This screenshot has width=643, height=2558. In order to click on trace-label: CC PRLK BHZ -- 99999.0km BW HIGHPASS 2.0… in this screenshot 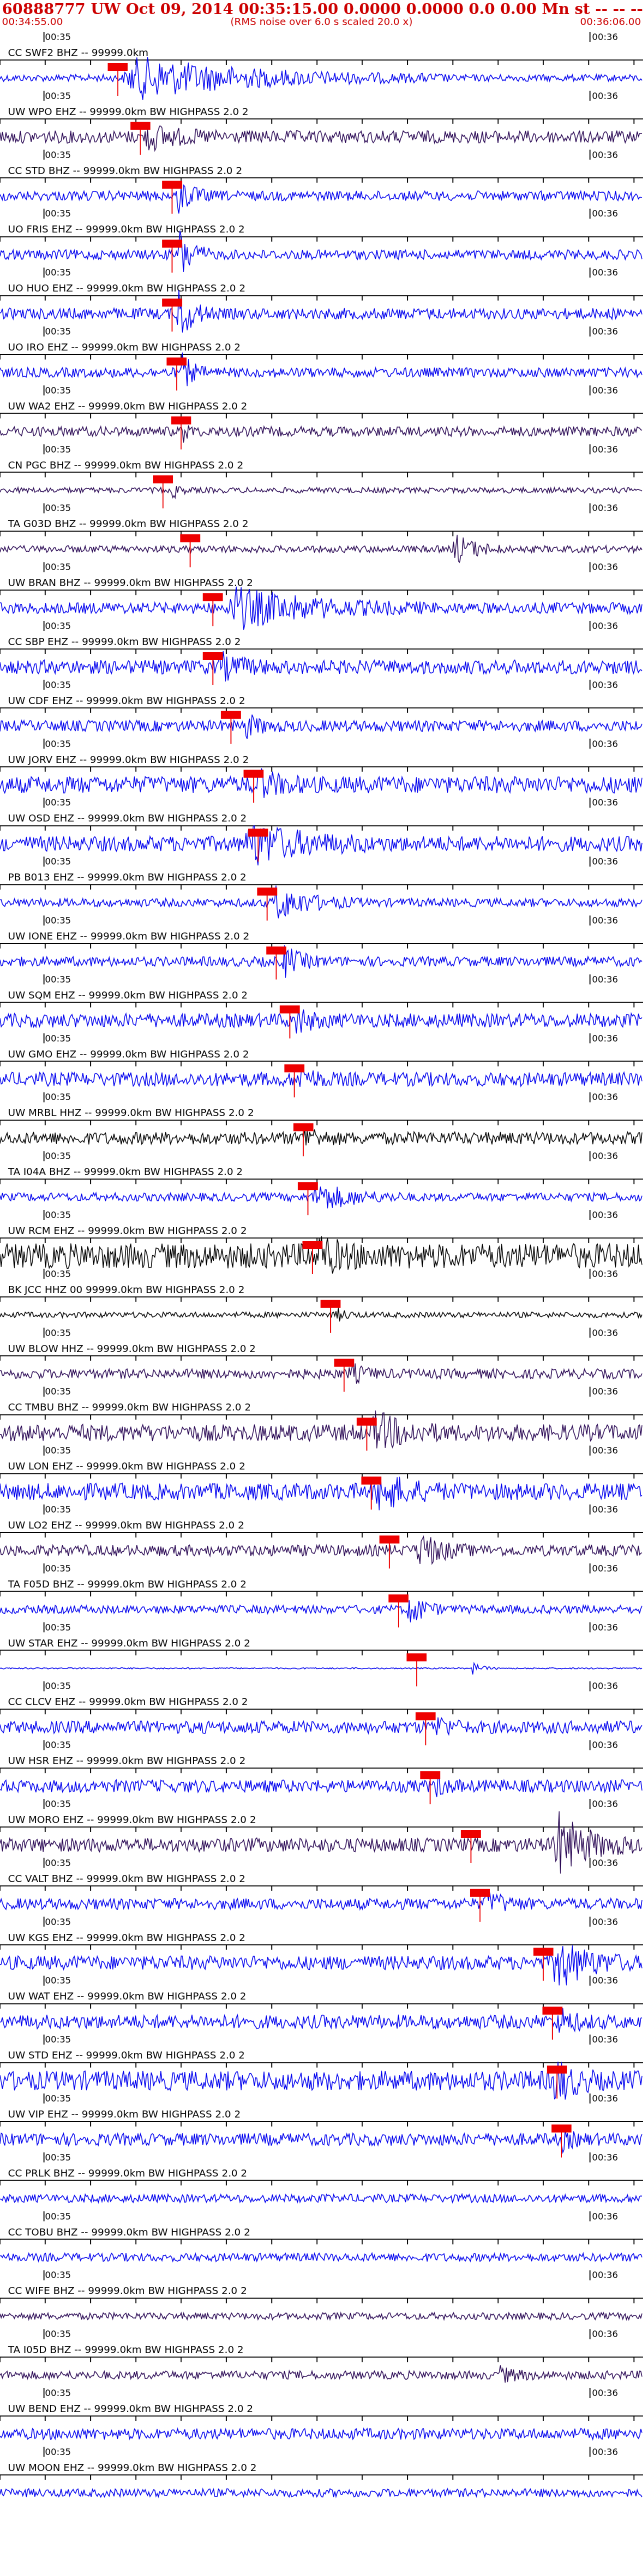, I will do `click(127, 2173)`.